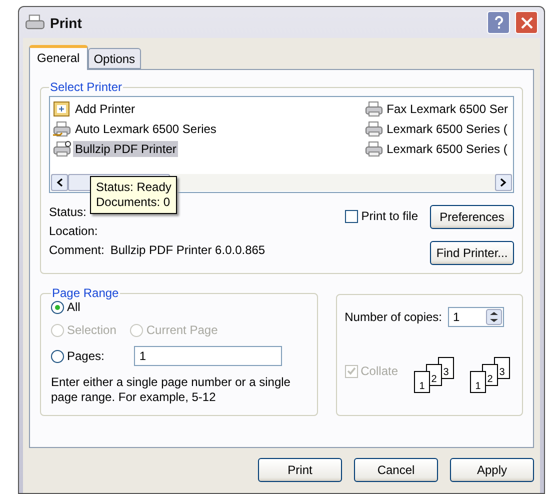 This screenshot has height=494, width=553. I want to click on checkmark-icon, so click(351, 371).